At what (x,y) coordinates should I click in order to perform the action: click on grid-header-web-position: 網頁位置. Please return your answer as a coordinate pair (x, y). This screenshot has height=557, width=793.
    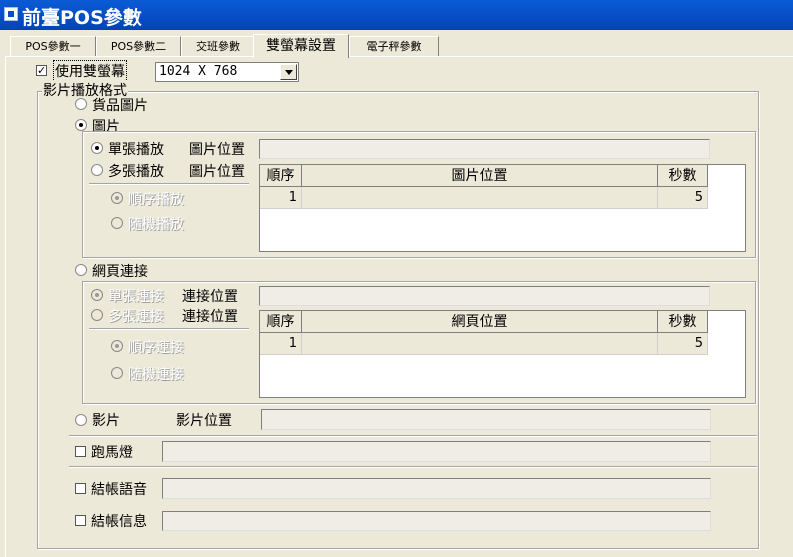
    Looking at the image, I should click on (480, 322).